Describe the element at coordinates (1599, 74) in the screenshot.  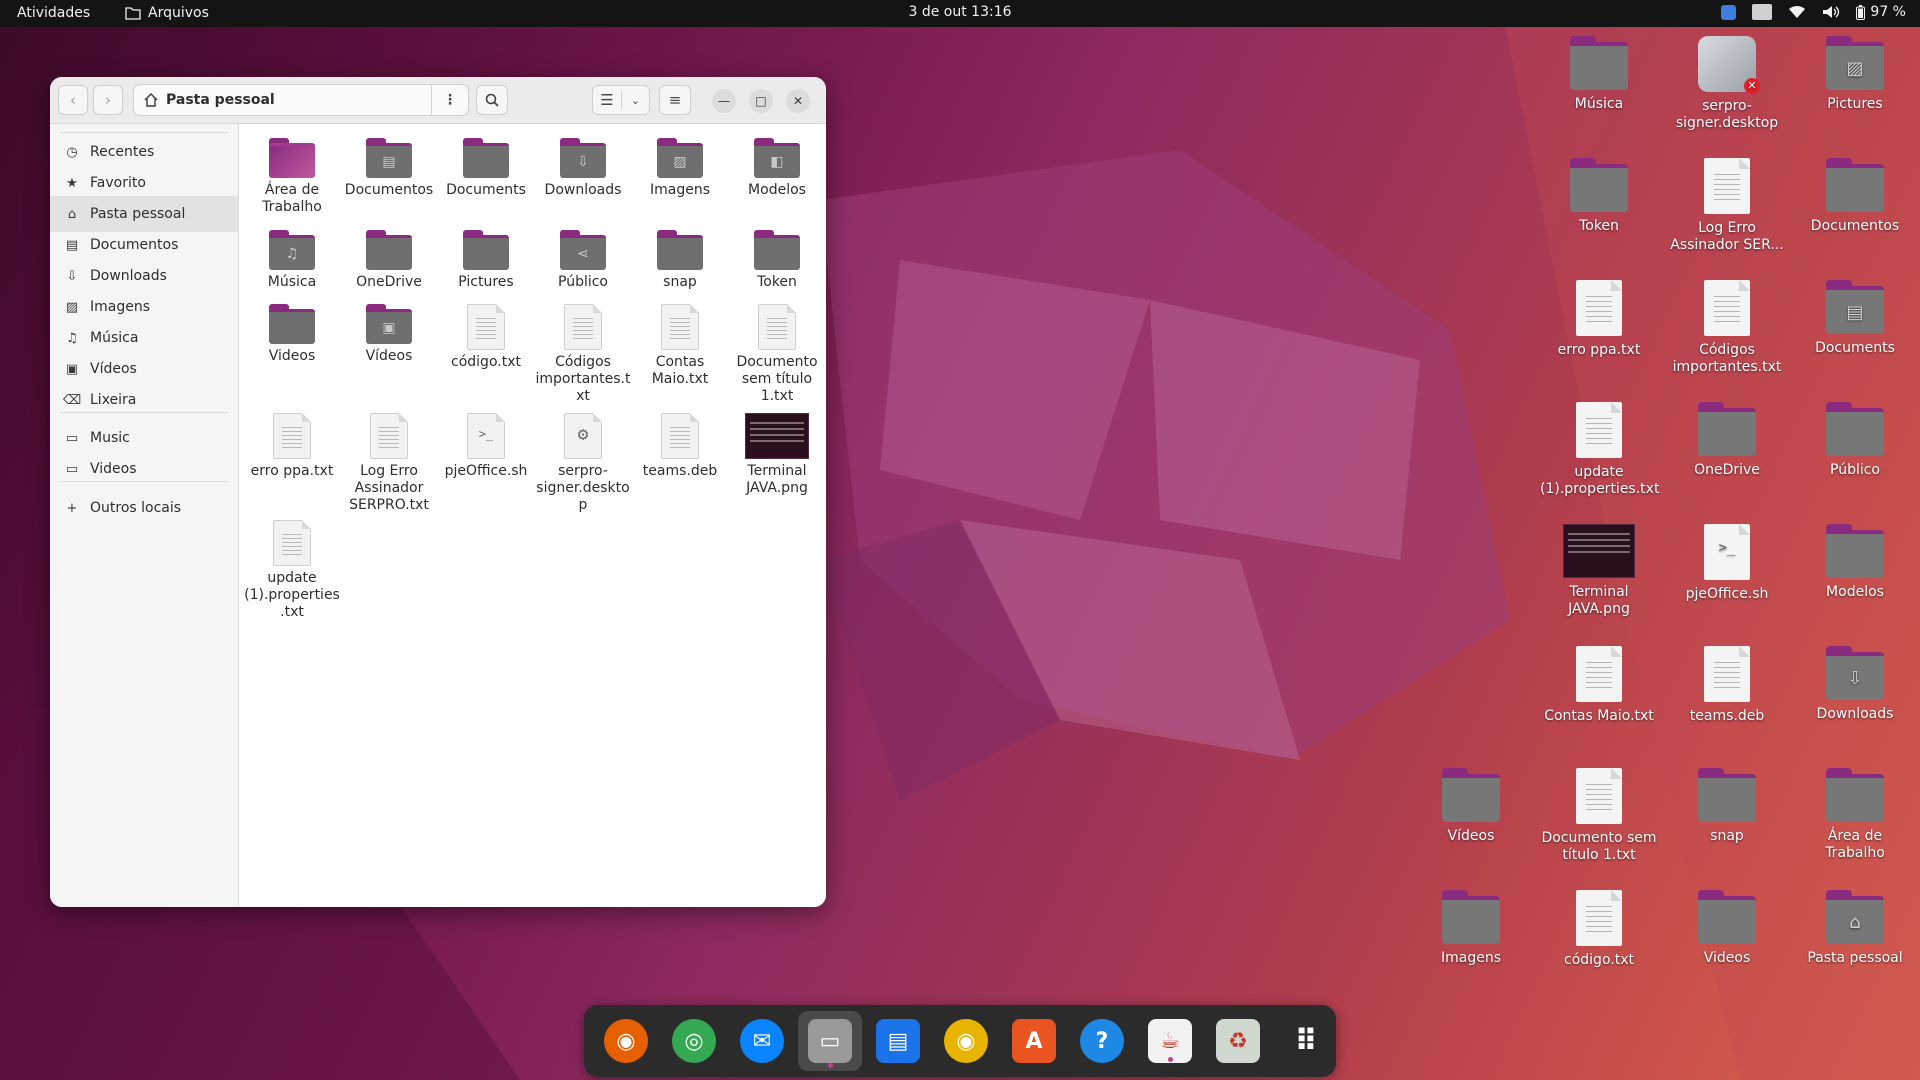
I see `desktop-icon-musica: Música` at that location.